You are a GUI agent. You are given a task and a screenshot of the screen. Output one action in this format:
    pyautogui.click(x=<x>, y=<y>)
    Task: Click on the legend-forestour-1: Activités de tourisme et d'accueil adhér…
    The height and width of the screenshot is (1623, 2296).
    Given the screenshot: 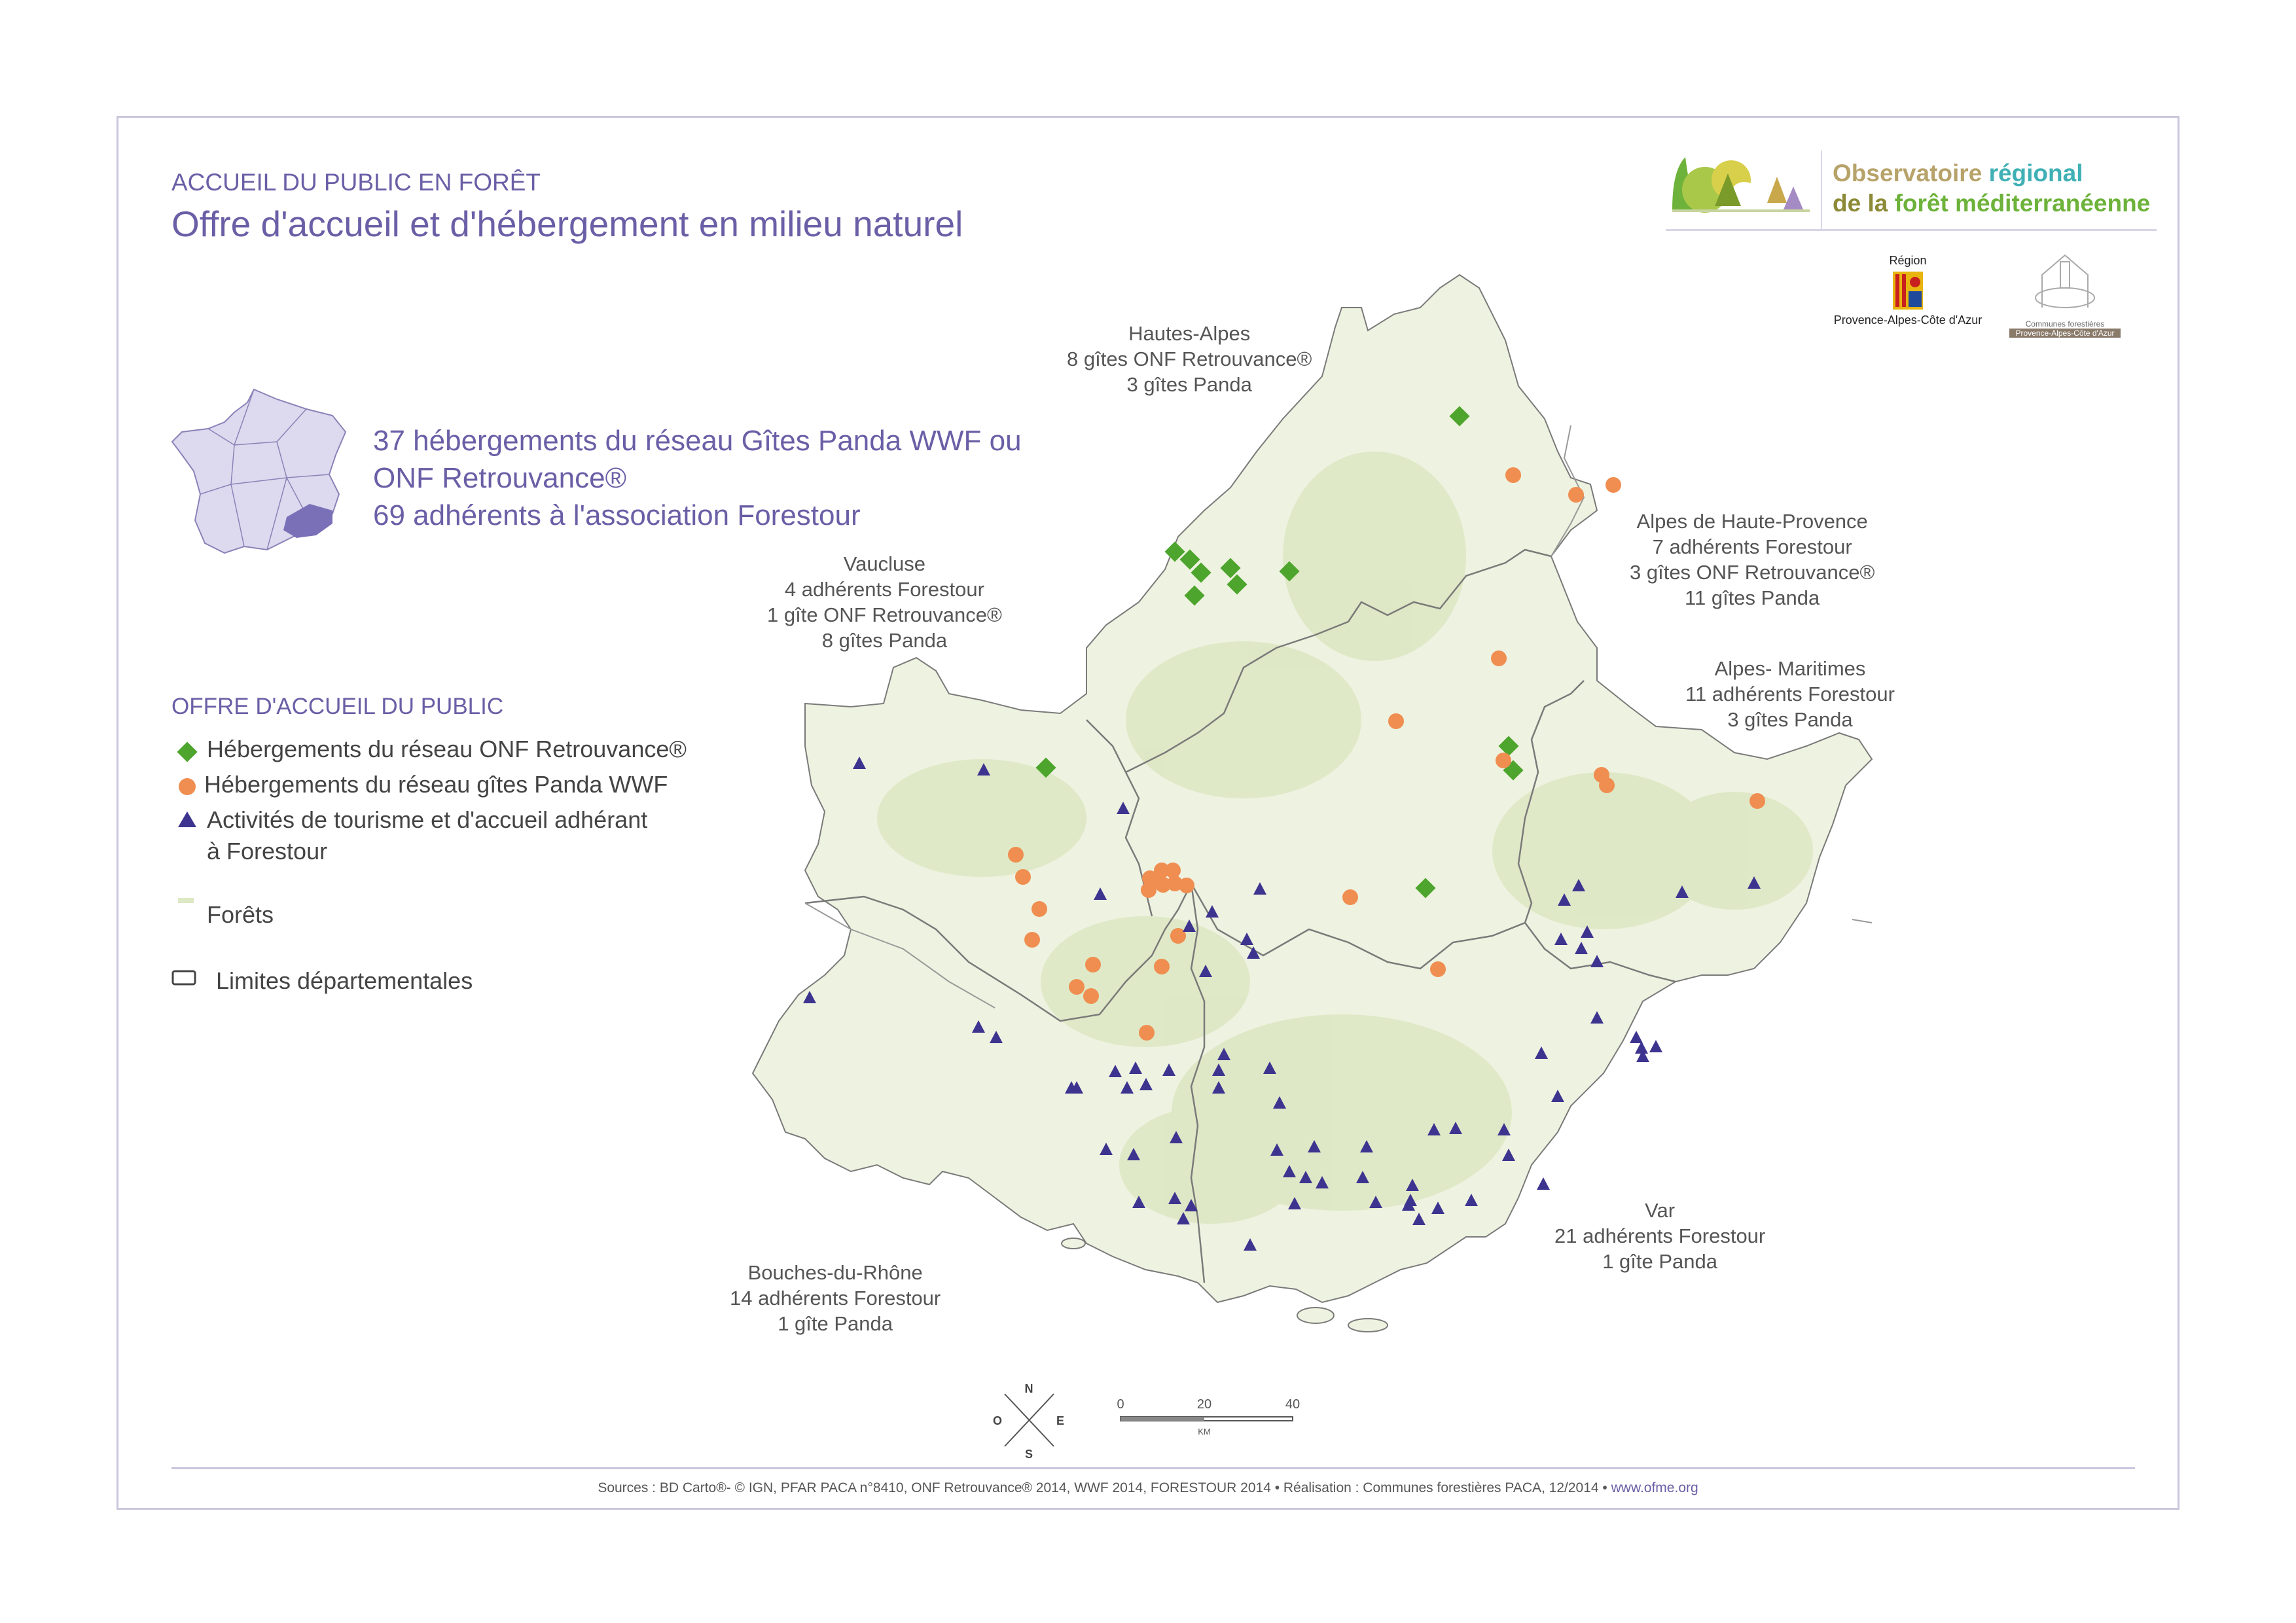 What is the action you would take?
    pyautogui.click(x=427, y=820)
    